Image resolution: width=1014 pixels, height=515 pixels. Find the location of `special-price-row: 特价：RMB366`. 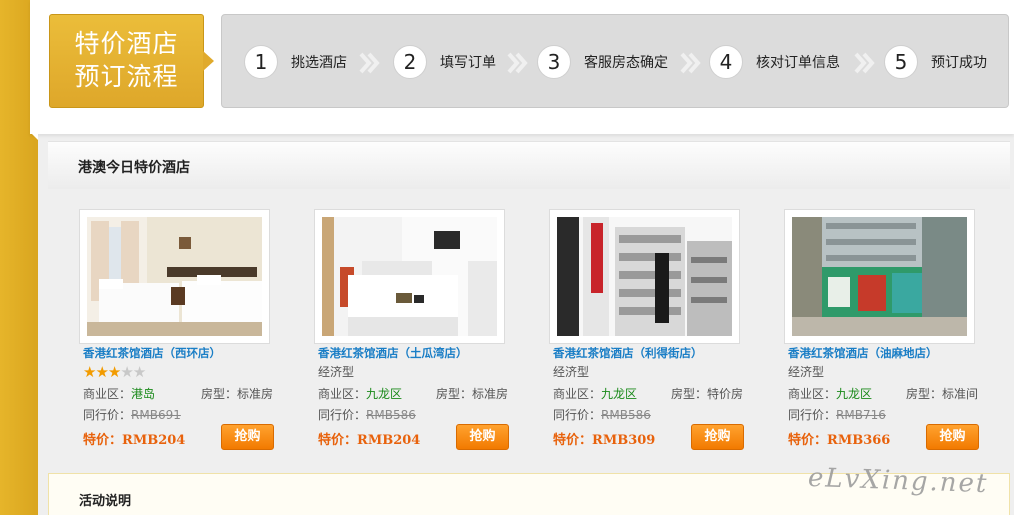

special-price-row: 特价：RMB366 is located at coordinates (839, 438).